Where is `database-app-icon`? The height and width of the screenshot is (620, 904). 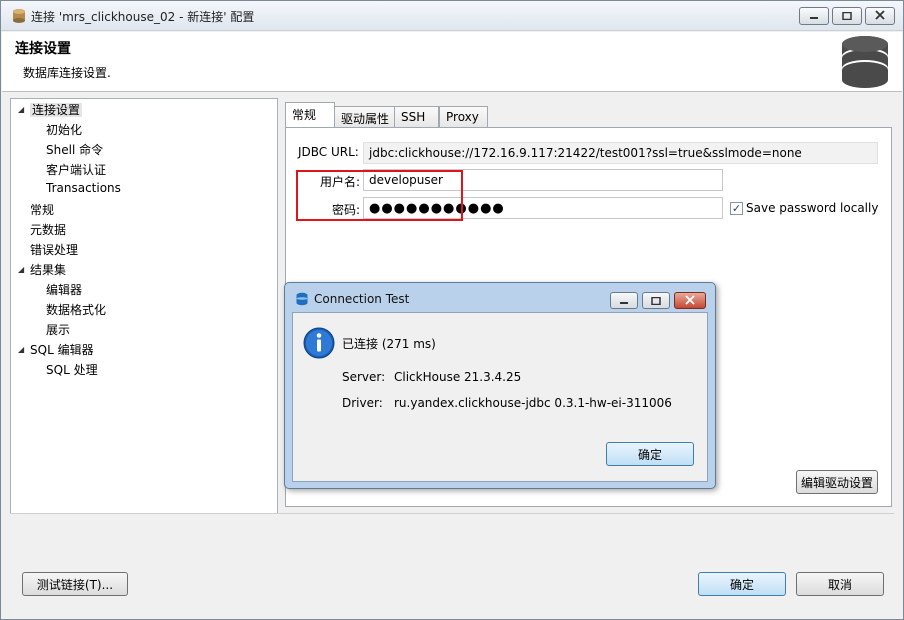 database-app-icon is located at coordinates (19, 17).